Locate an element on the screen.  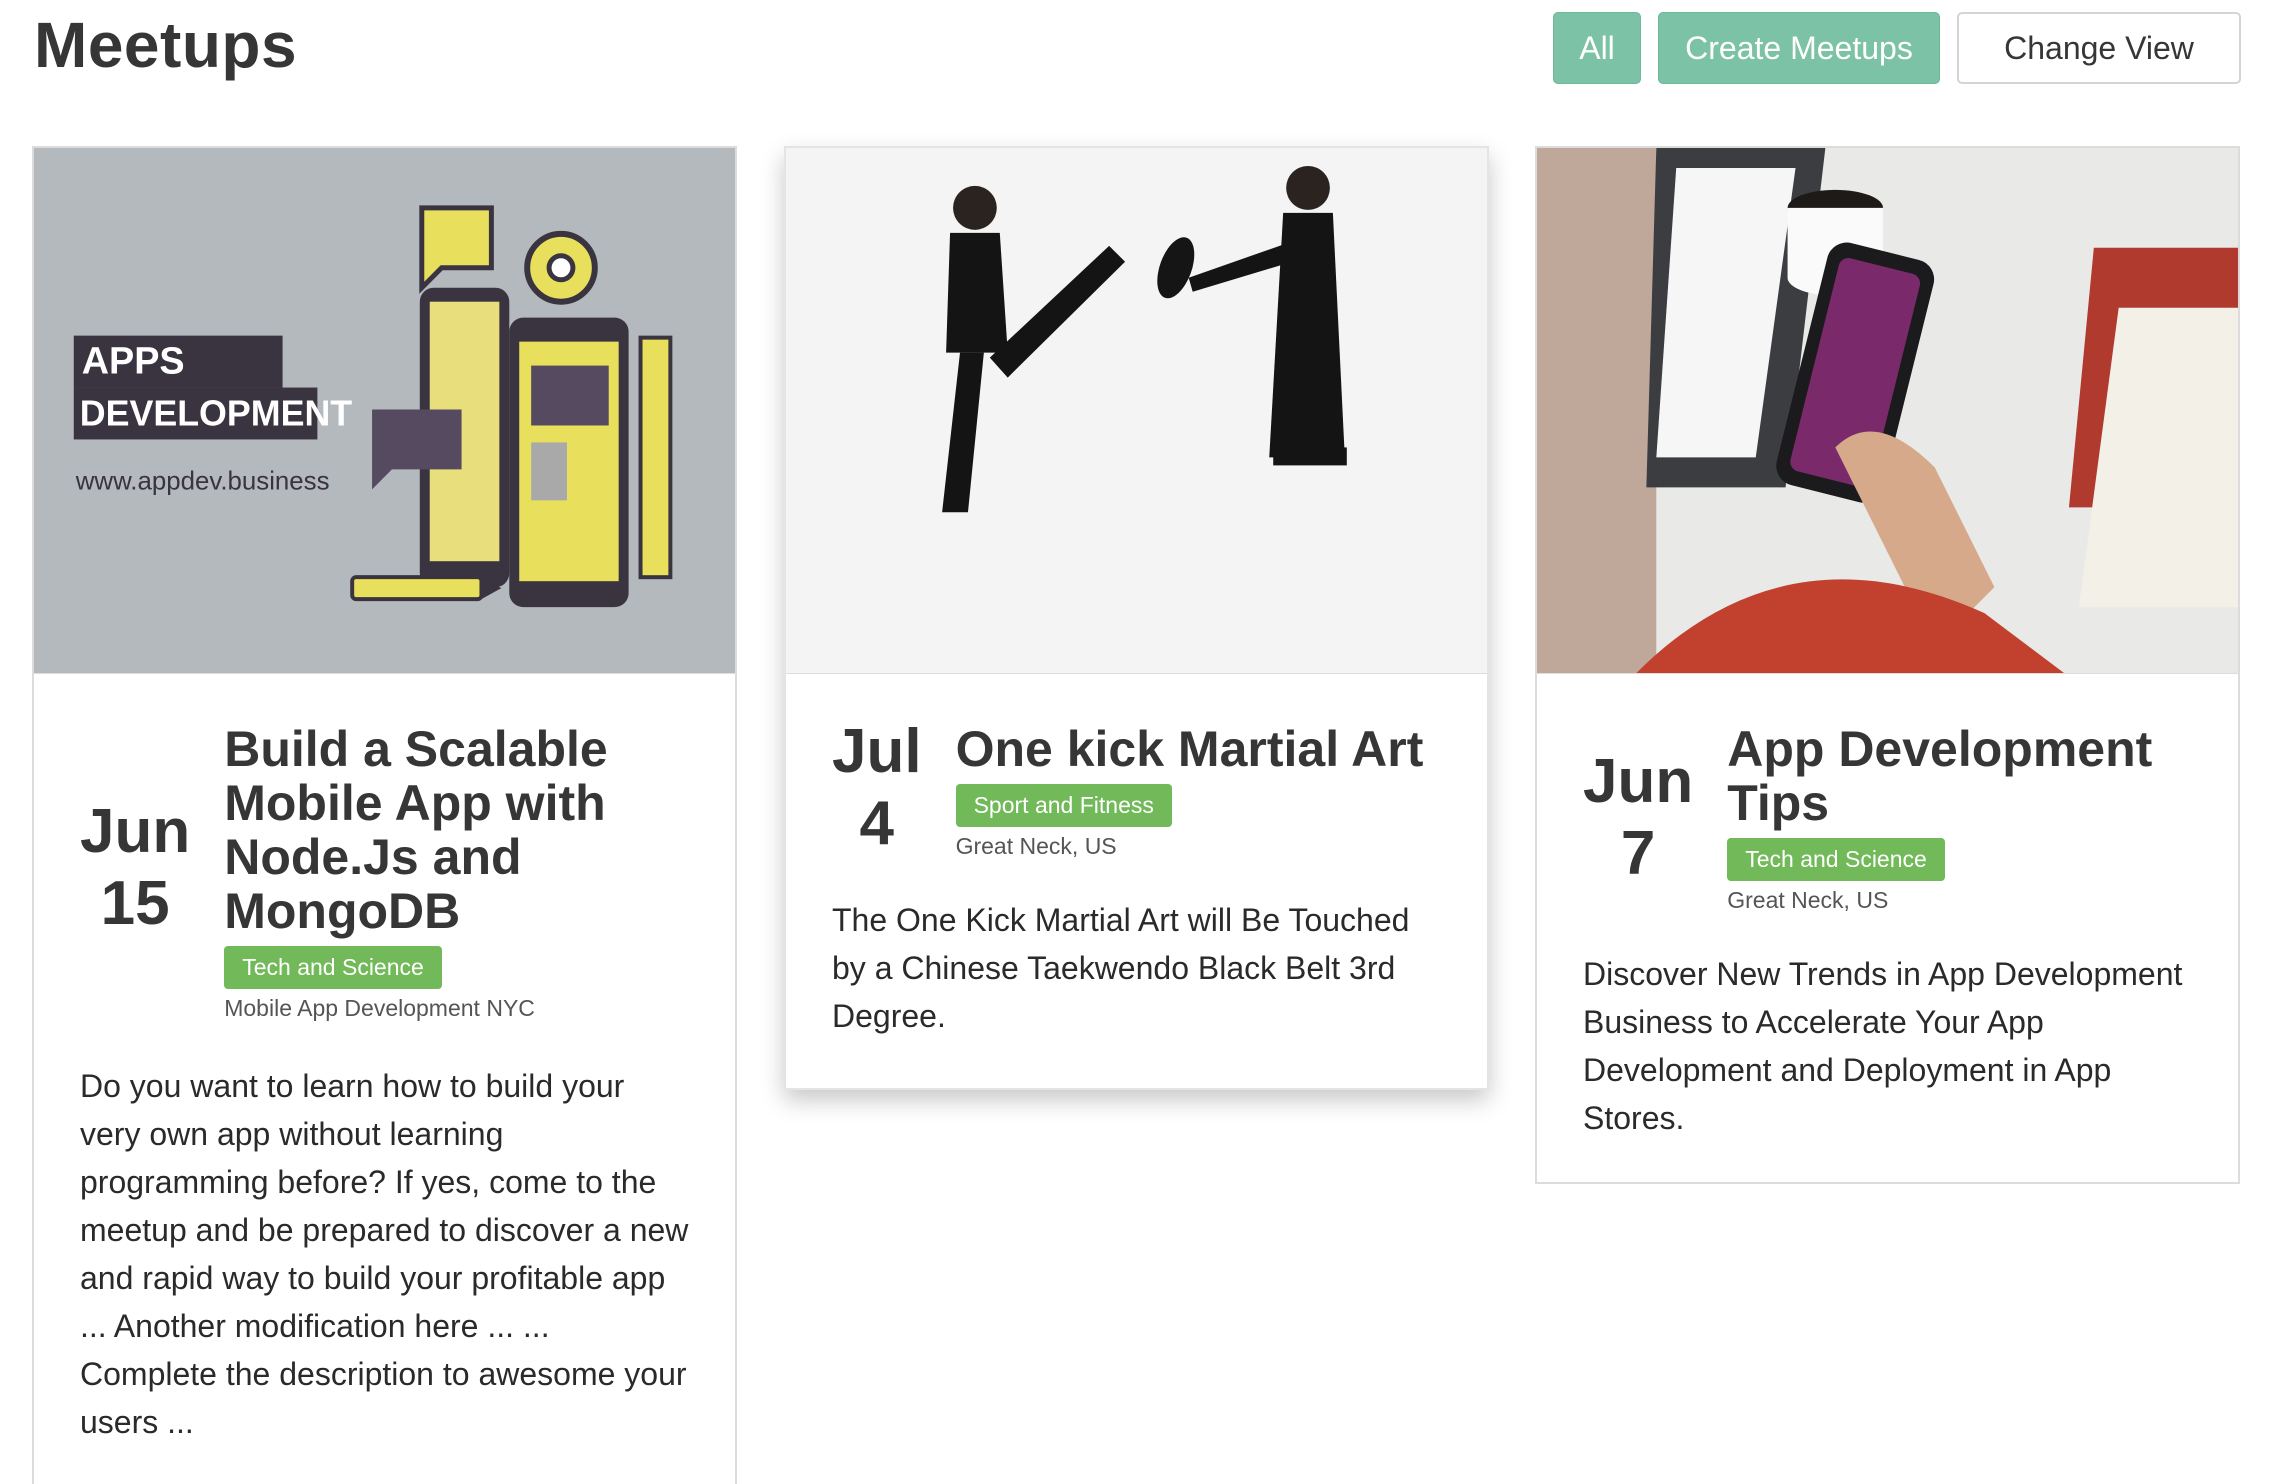
phone-desk-photo is located at coordinates (1887, 410).